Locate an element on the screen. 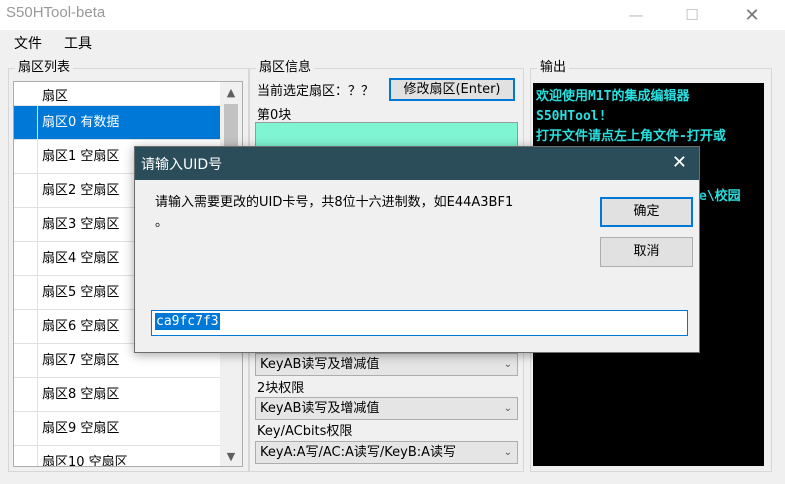 This screenshot has width=785, height=484. block2-permission-select: KeyAB读写及增减值 ⌄ is located at coordinates (386, 408).